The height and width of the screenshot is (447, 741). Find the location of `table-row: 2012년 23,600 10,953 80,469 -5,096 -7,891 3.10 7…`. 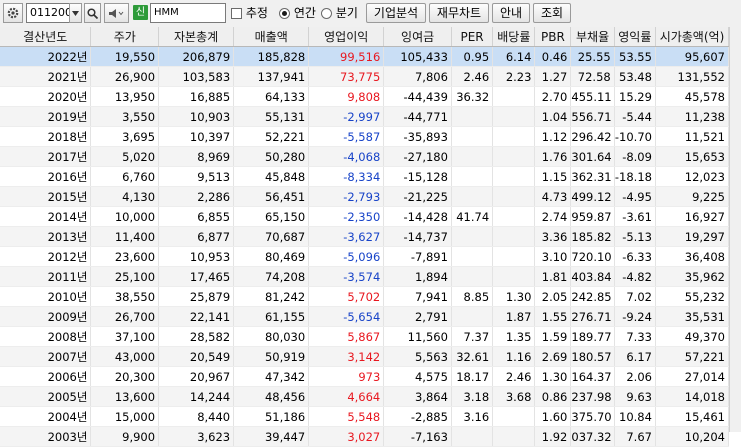

table-row: 2012년 23,600 10,953 80,469 -5,096 -7,891 3.10 7… is located at coordinates (365, 256).